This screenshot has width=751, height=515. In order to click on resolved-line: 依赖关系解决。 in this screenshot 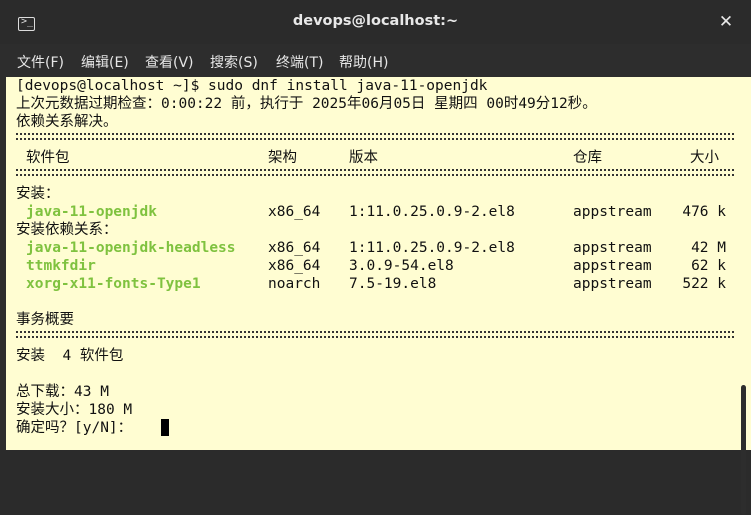, I will do `click(67, 122)`.